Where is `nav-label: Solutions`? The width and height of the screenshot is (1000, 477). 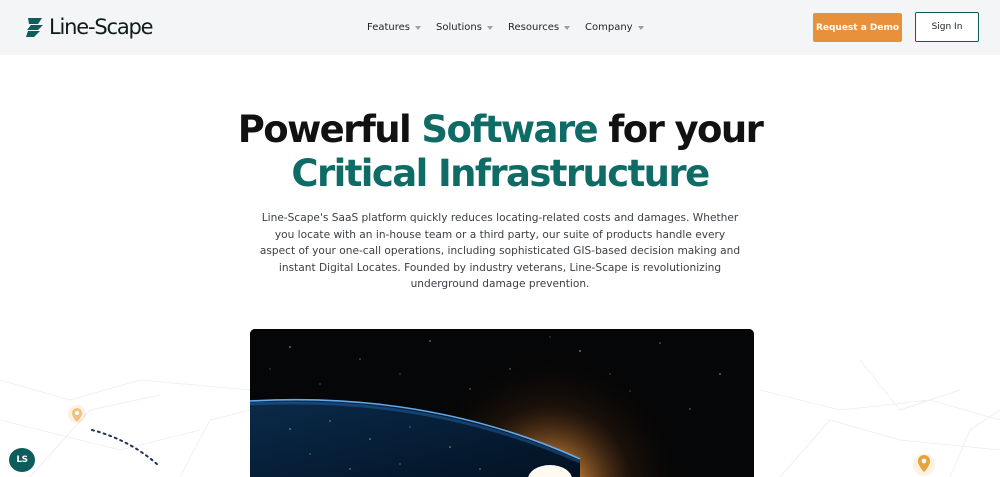 nav-label: Solutions is located at coordinates (459, 27).